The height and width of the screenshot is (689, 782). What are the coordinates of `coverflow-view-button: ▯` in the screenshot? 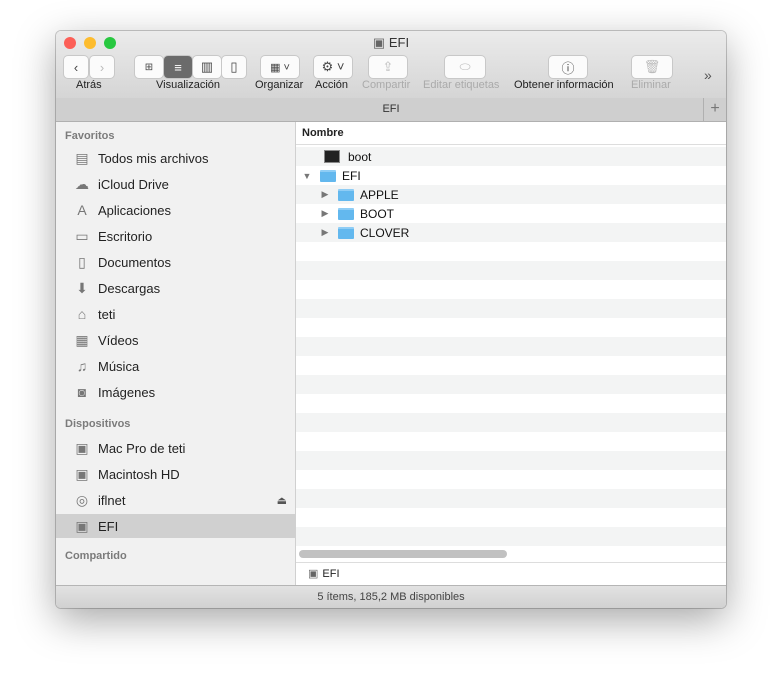 It's located at (234, 67).